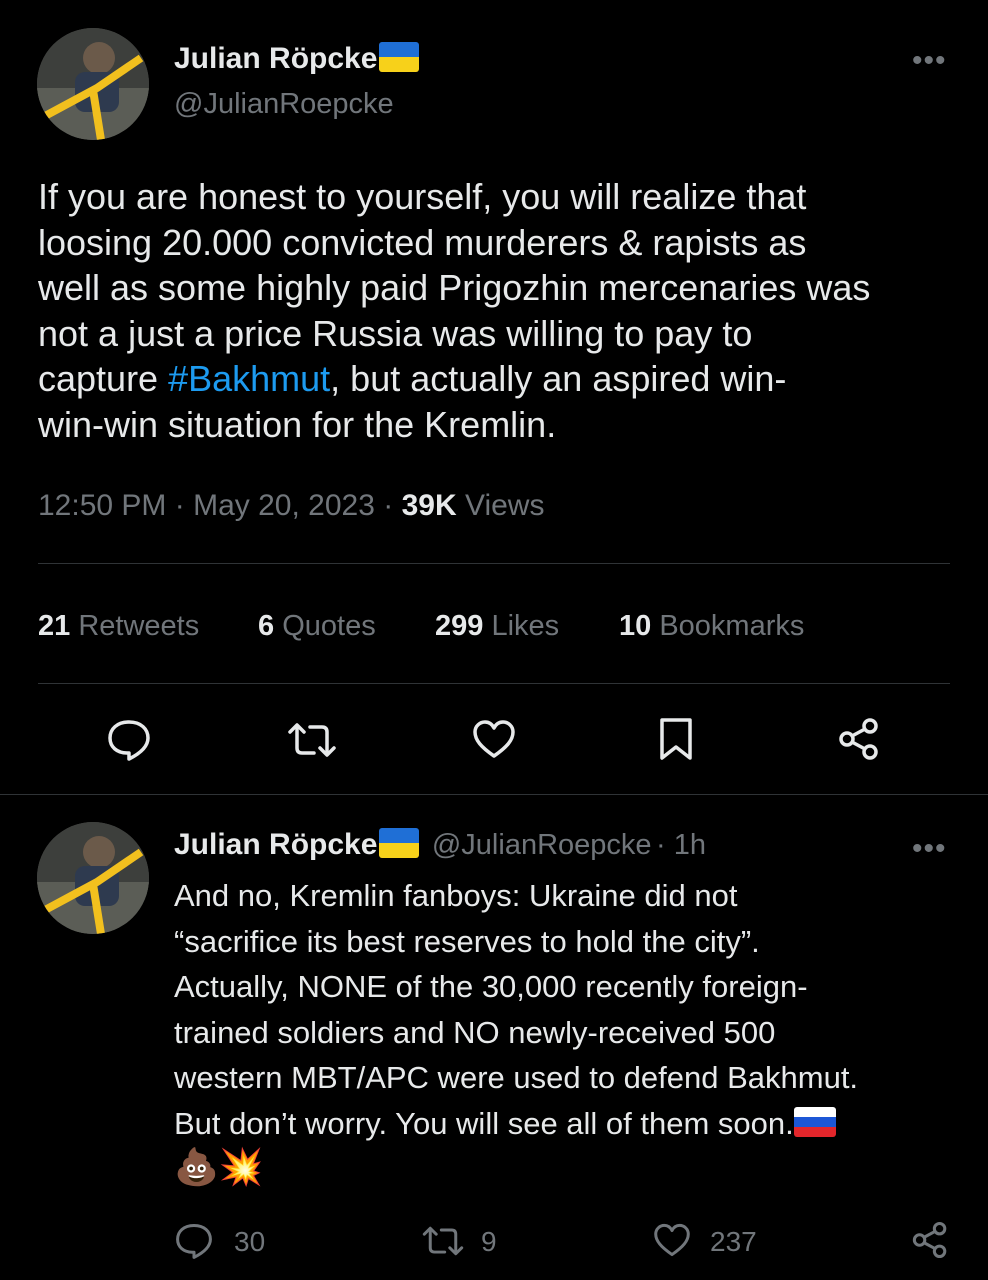 Image resolution: width=988 pixels, height=1280 pixels. I want to click on reply-like-icon, so click(672, 1240).